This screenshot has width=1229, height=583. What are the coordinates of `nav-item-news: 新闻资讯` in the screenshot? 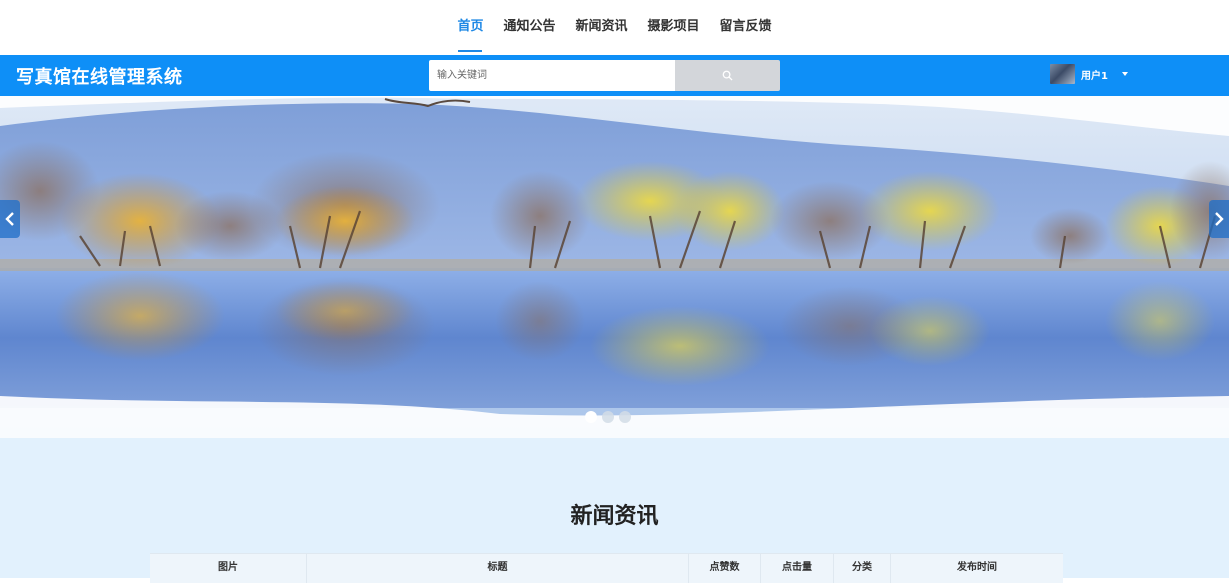 It's located at (601, 35).